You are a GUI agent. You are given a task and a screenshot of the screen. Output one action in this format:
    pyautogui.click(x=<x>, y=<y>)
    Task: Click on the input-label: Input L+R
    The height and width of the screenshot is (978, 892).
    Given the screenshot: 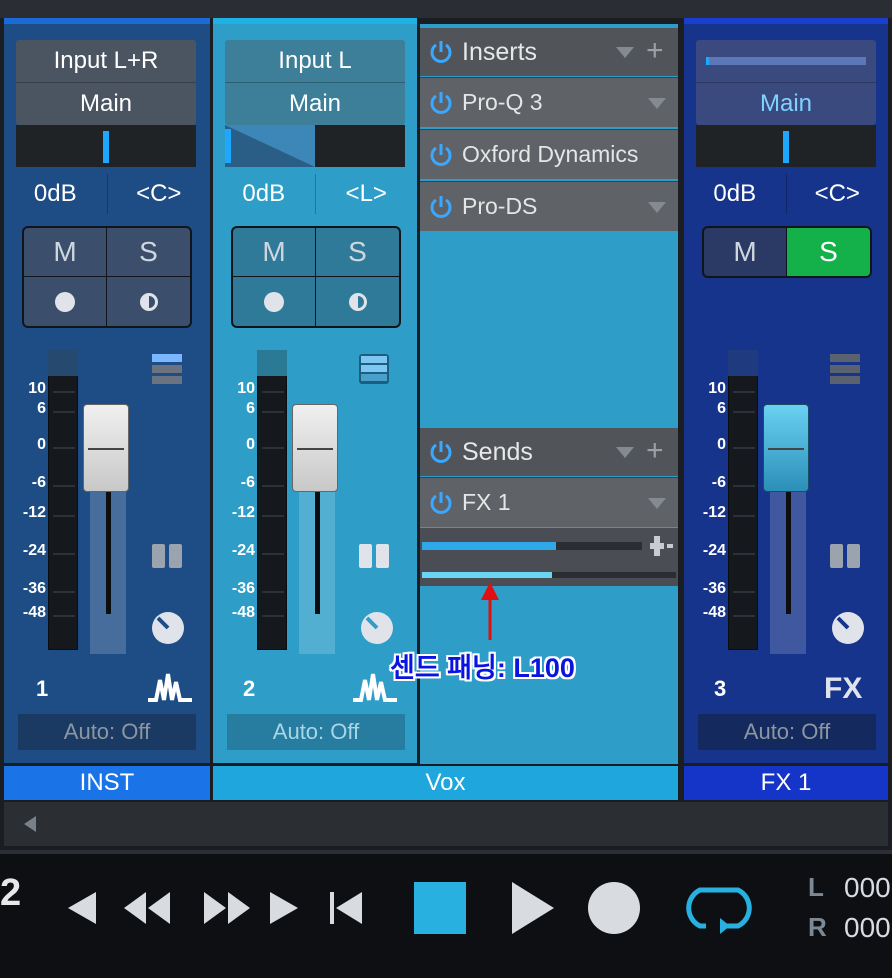 What is the action you would take?
    pyautogui.click(x=106, y=61)
    